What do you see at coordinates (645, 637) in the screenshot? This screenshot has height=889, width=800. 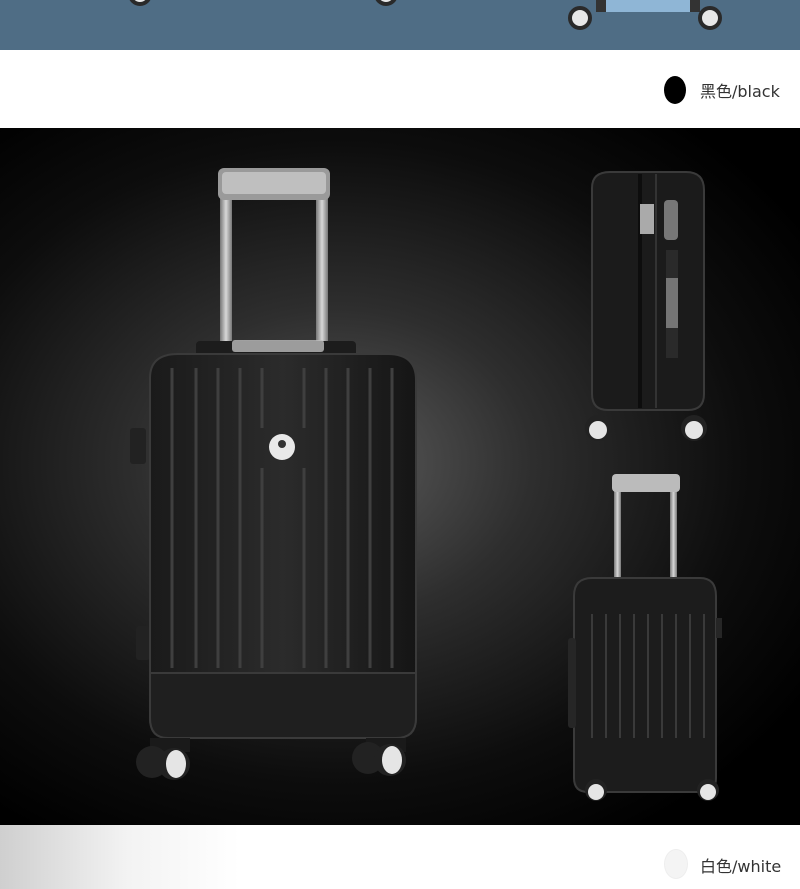 I see `suitcase-back-view` at bounding box center [645, 637].